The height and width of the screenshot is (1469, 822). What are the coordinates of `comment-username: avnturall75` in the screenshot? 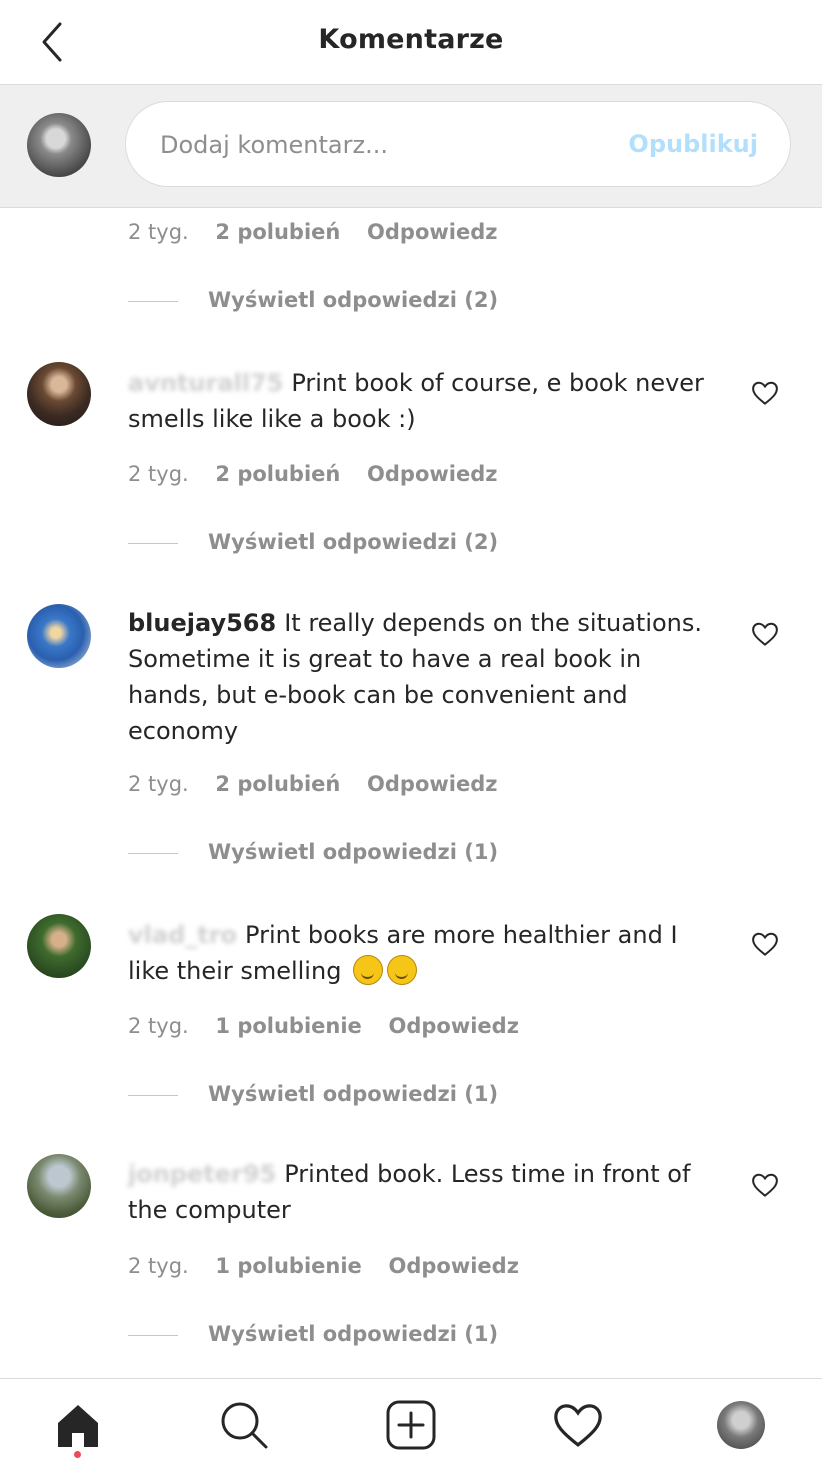 It's located at (205, 383).